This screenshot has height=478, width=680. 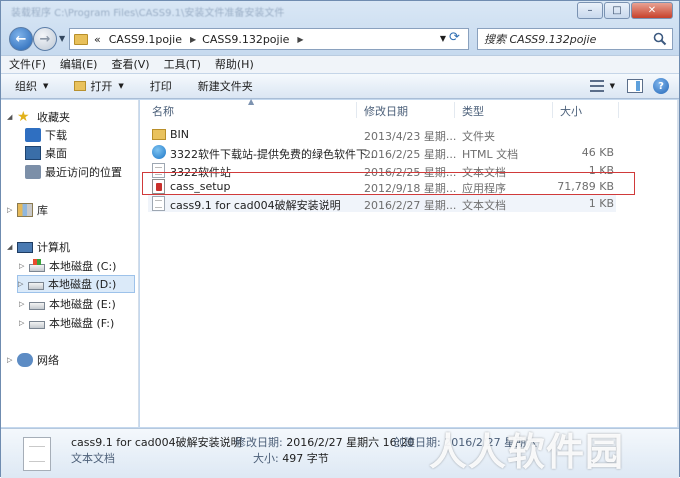 What do you see at coordinates (82, 284) in the screenshot?
I see `tree-label: 本地磁盘 (D:)` at bounding box center [82, 284].